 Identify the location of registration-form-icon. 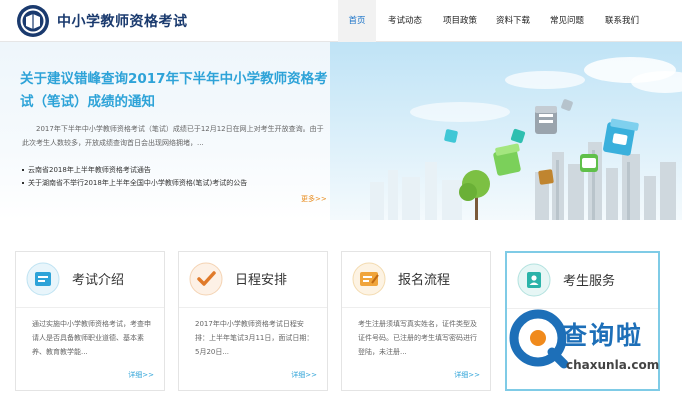
(369, 279).